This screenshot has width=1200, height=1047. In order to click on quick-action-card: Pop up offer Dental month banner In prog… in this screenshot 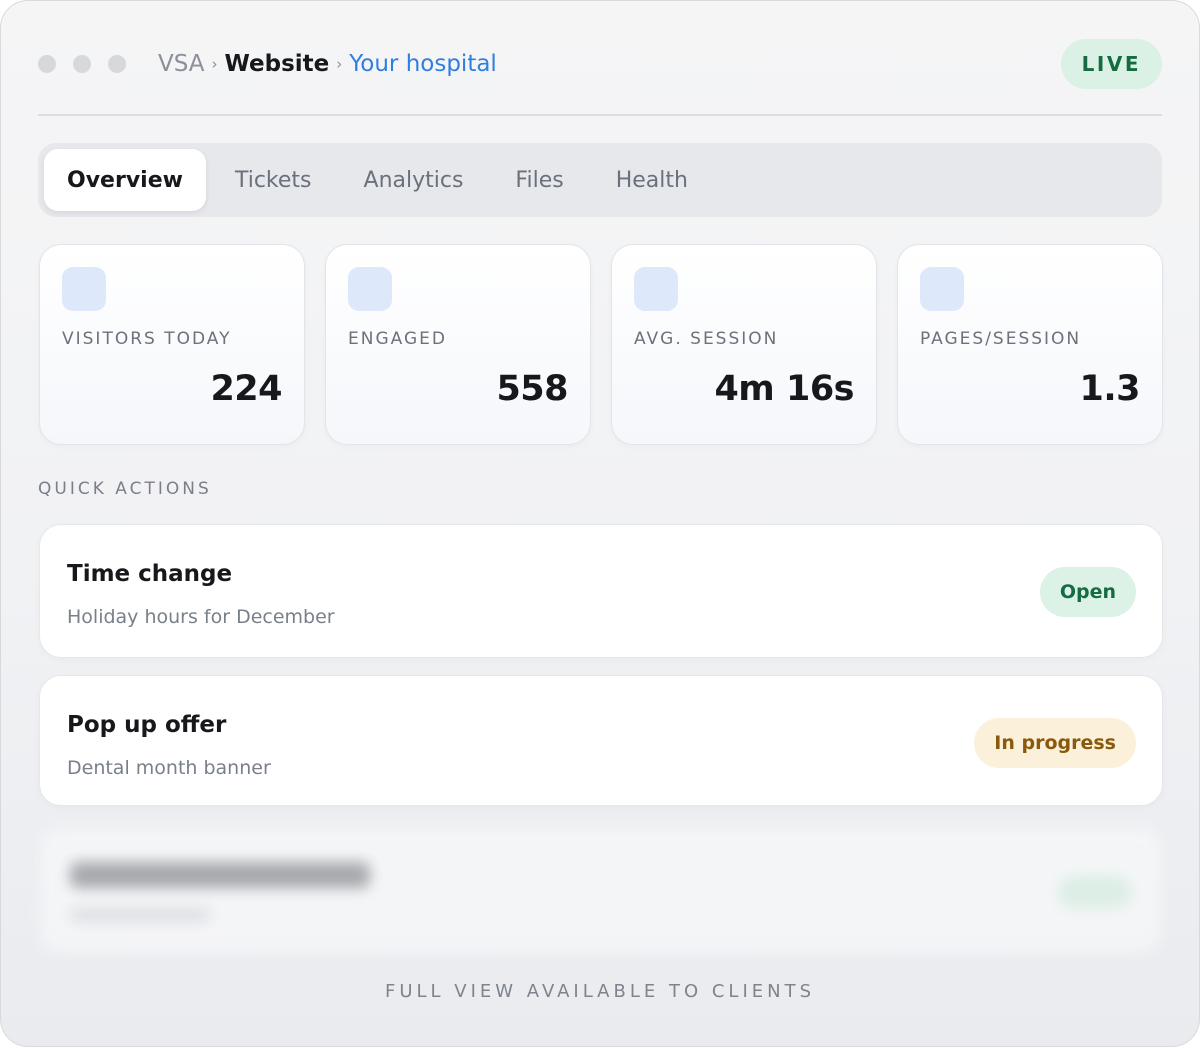, I will do `click(601, 740)`.